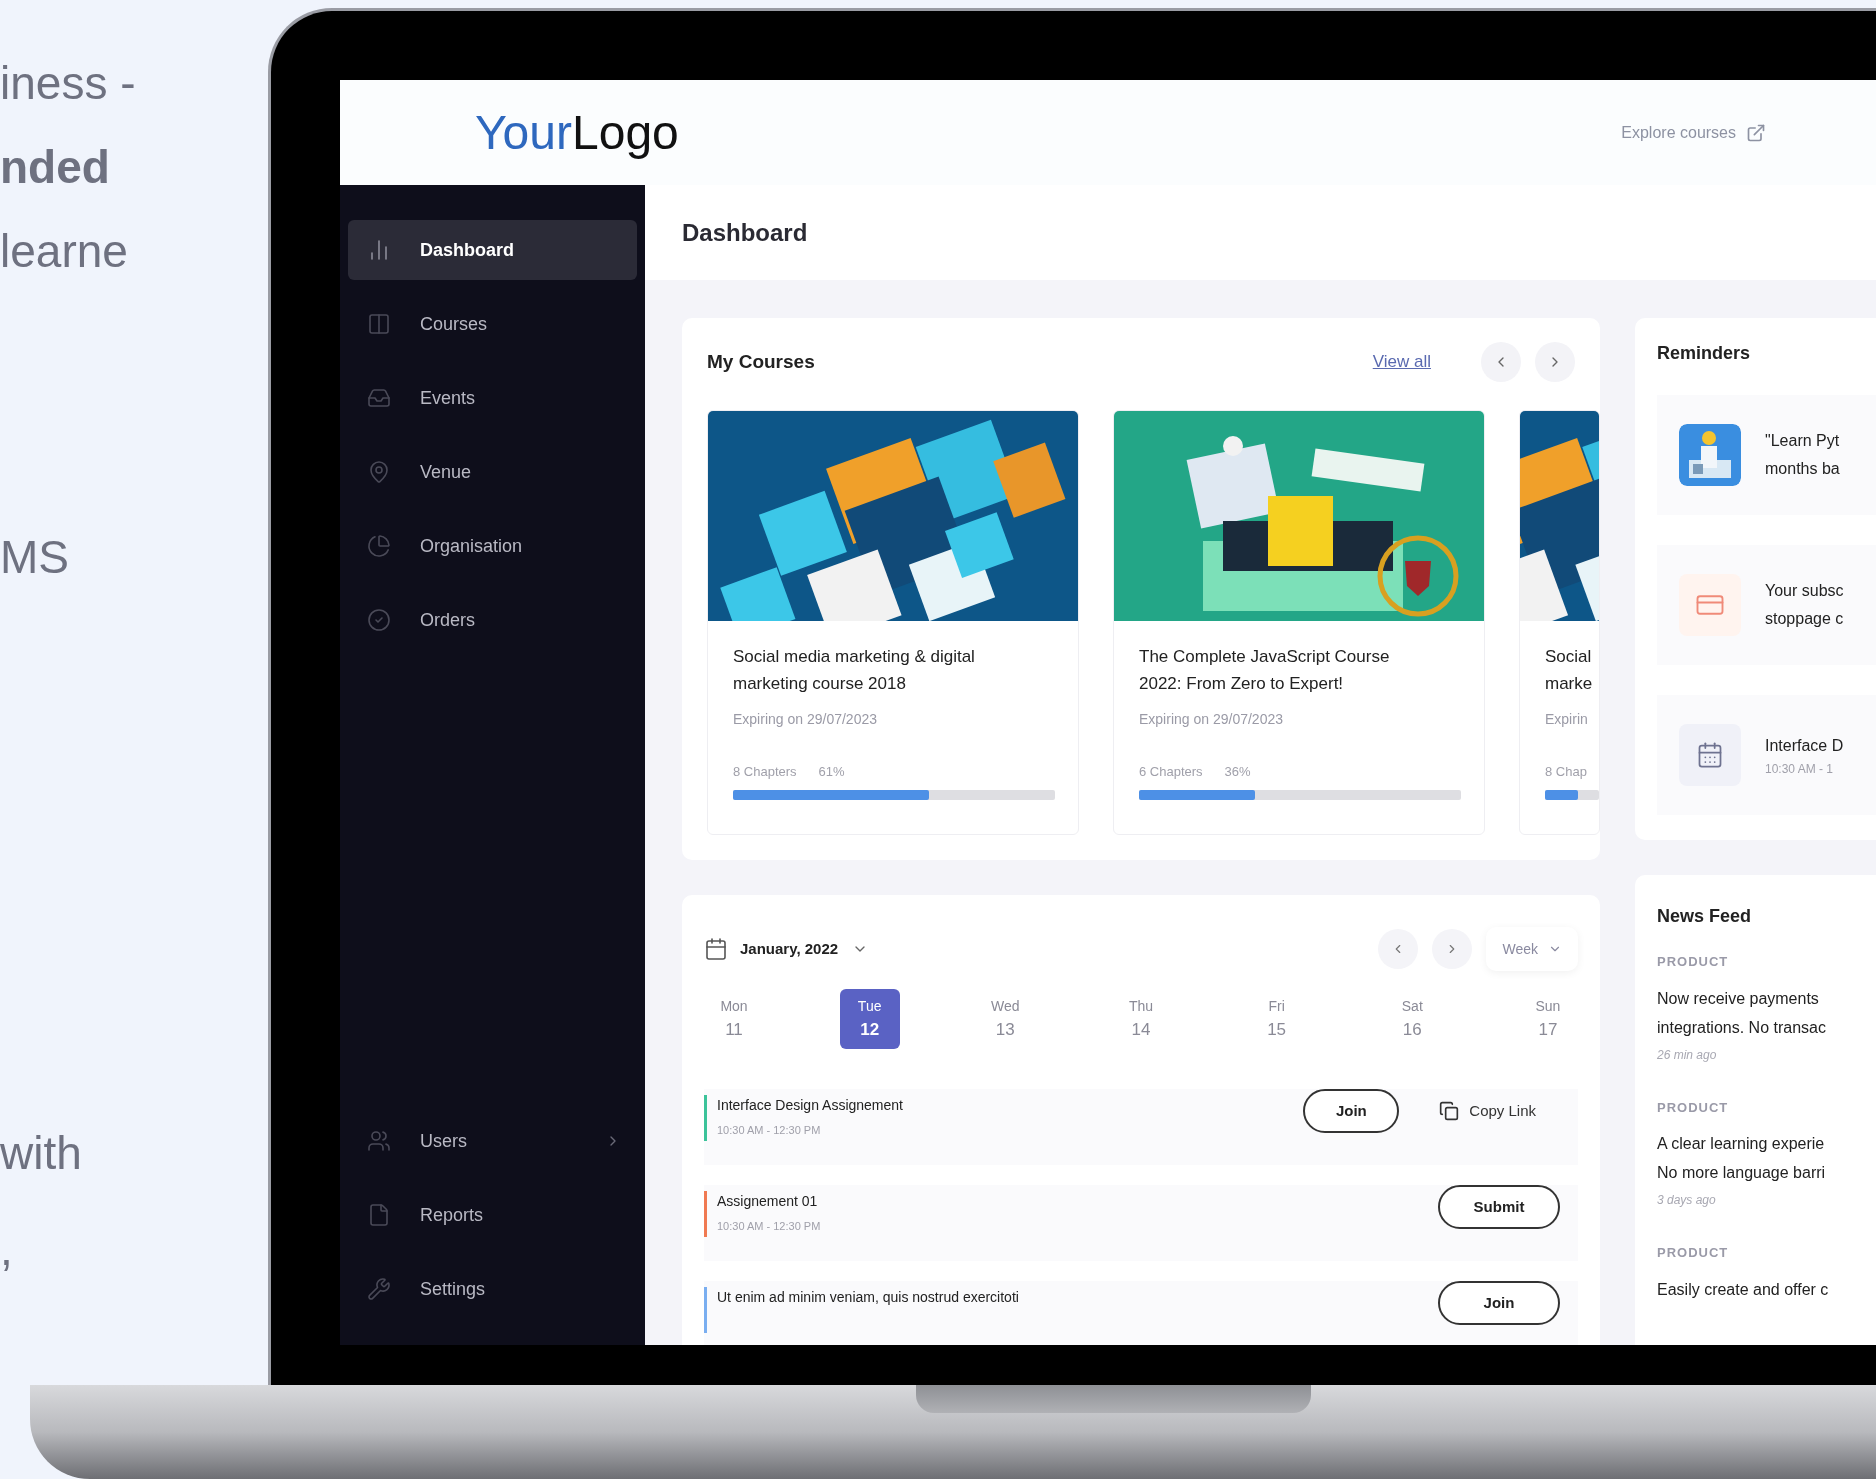 The width and height of the screenshot is (1876, 1479). I want to click on event-title: Interface Design Assignement, so click(810, 1105).